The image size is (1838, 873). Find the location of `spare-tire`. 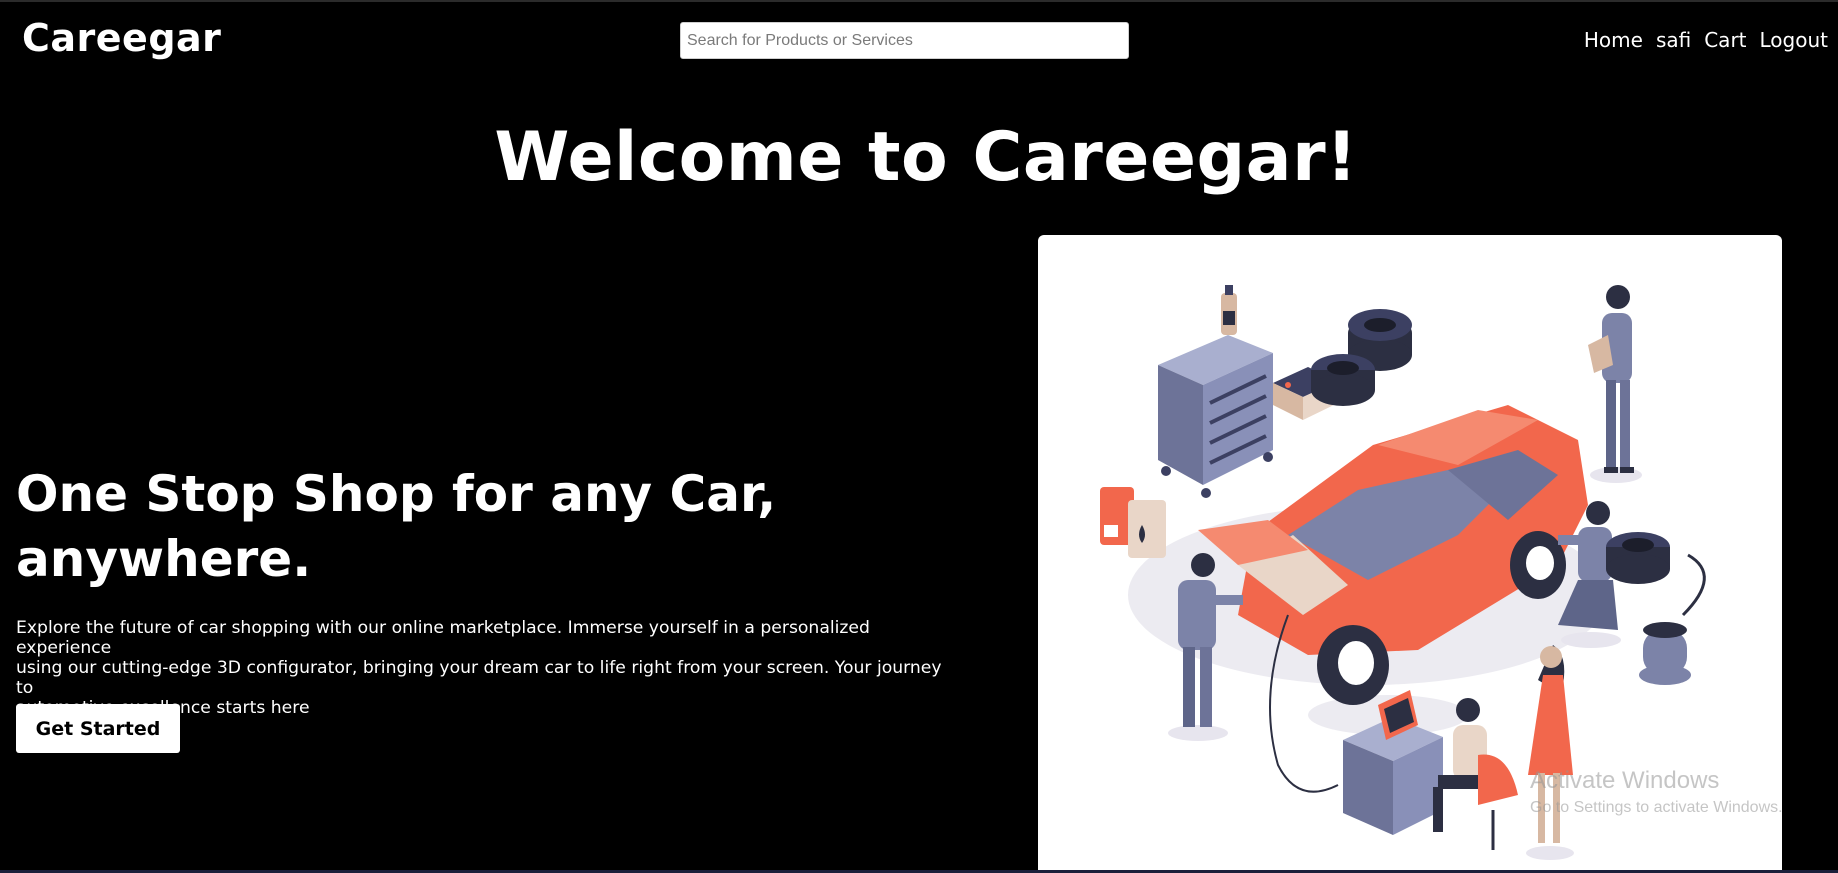

spare-tire is located at coordinates (1638, 558).